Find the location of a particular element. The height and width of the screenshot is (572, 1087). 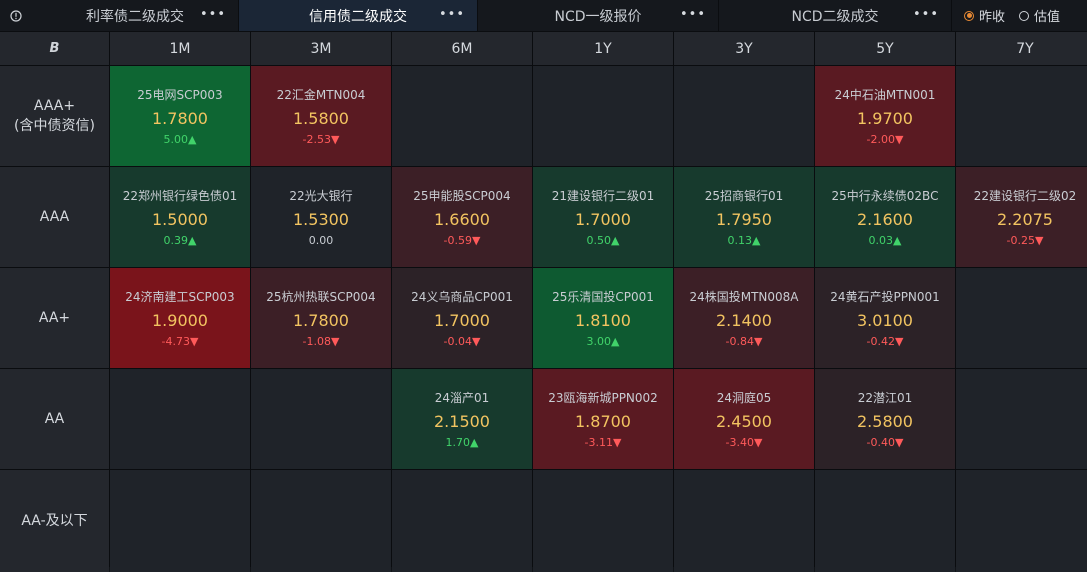

bond-name: 25乐清国投CP001 is located at coordinates (603, 297).